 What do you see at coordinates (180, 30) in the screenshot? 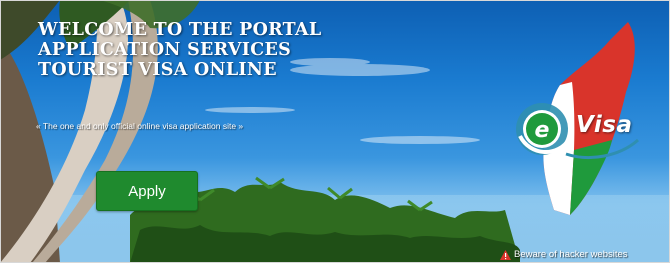
I see `title-line-1: WELCOME TO THE PORTAL` at bounding box center [180, 30].